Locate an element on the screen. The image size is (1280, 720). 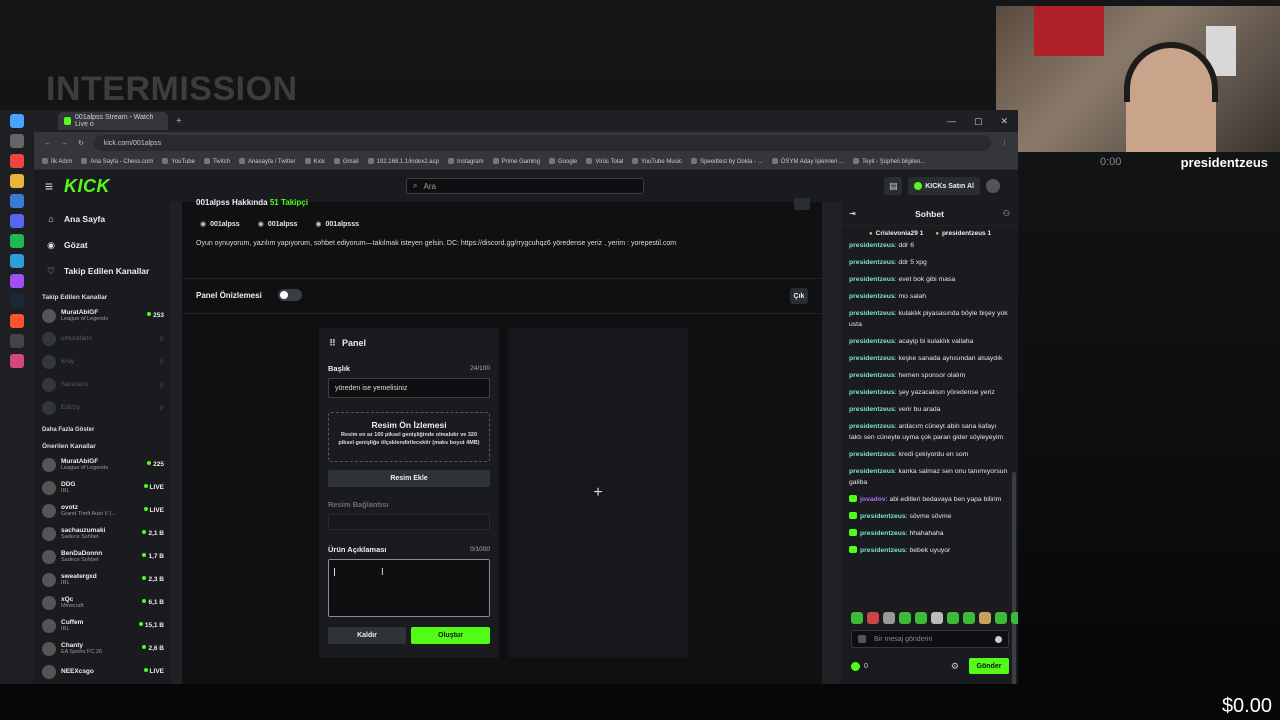
channel-item: sachauzumaki Sadece Sohbet 2,1 B is located at coordinates (102, 533).